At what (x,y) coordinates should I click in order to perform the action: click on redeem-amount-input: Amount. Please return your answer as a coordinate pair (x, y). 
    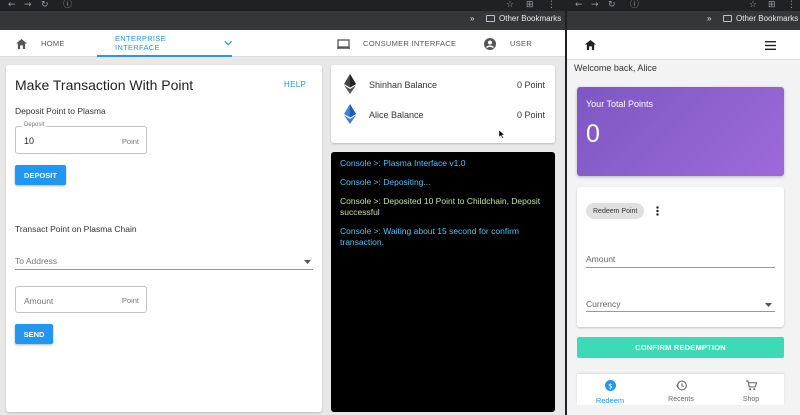
    Looking at the image, I should click on (680, 260).